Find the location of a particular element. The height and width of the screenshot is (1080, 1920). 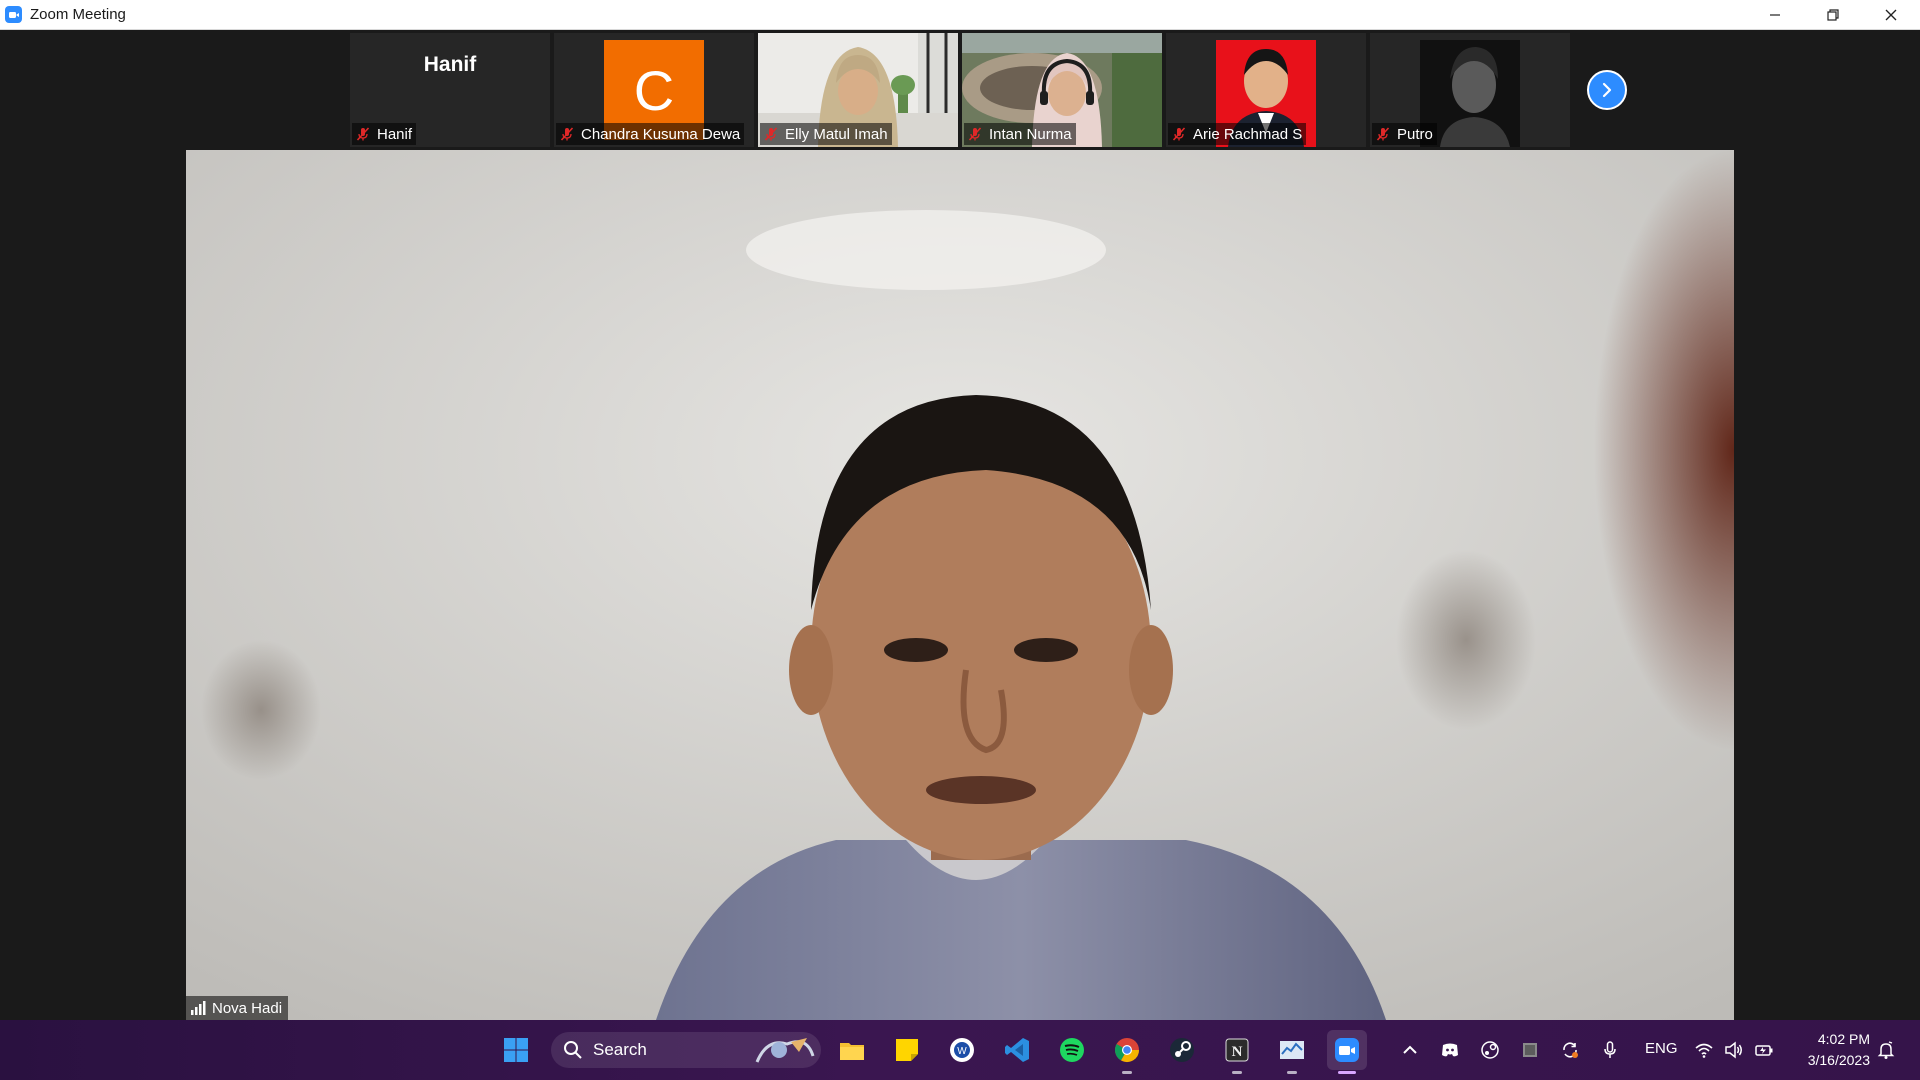

taskbar-file-explorer is located at coordinates (852, 1050).